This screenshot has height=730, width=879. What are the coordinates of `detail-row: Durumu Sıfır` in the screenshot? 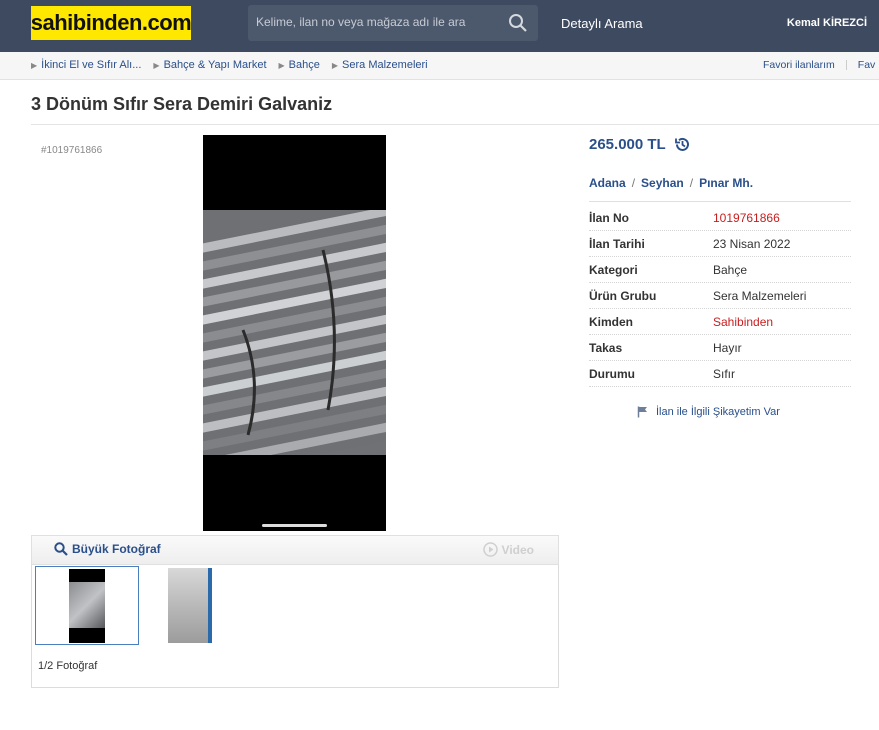 It's located at (720, 374).